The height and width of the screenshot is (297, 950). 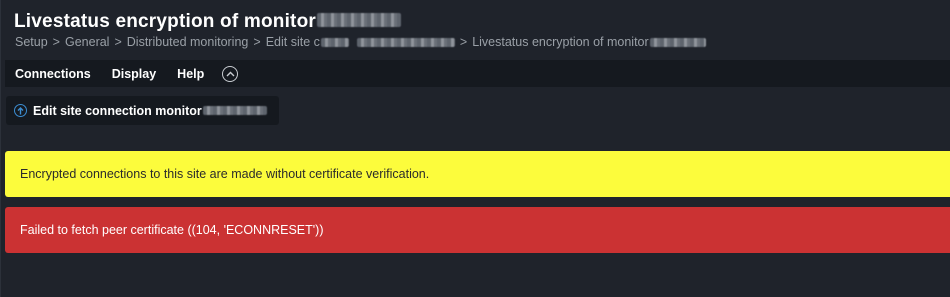 I want to click on breadcrumb-general: General, so click(x=87, y=42).